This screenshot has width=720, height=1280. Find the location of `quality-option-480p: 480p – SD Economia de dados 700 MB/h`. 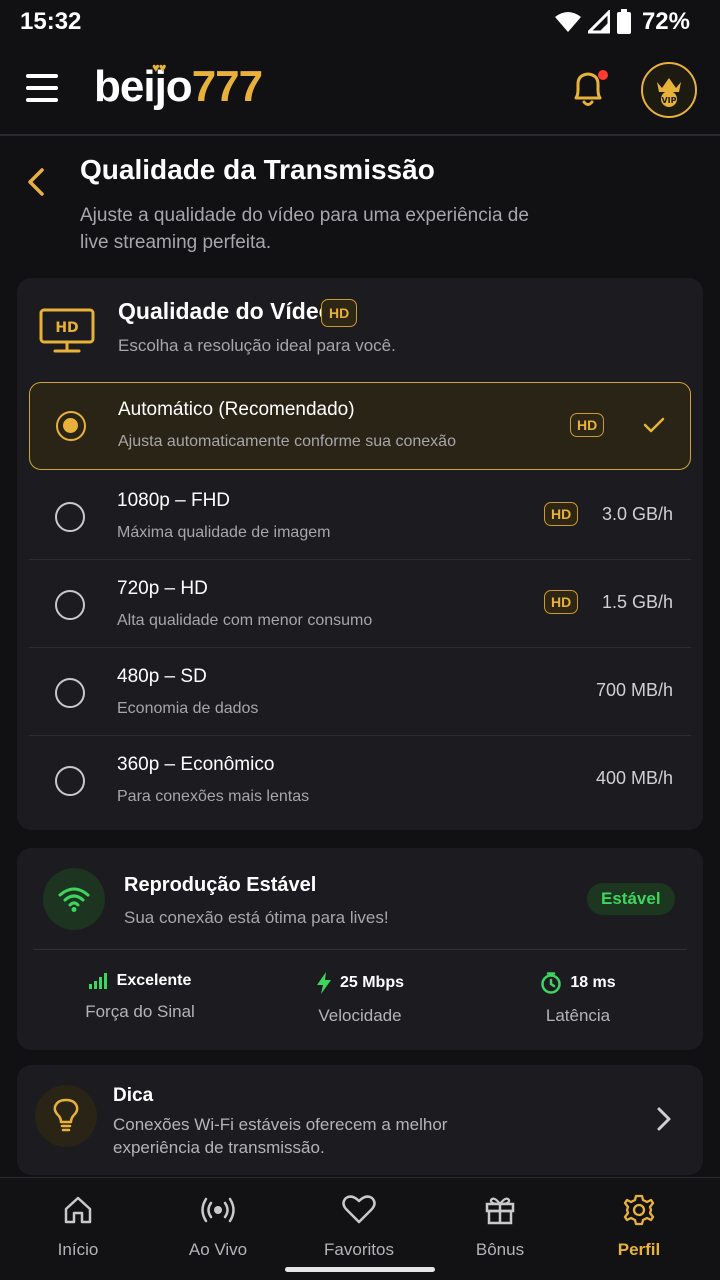

quality-option-480p: 480p – SD Economia de dados 700 MB/h is located at coordinates (360, 693).